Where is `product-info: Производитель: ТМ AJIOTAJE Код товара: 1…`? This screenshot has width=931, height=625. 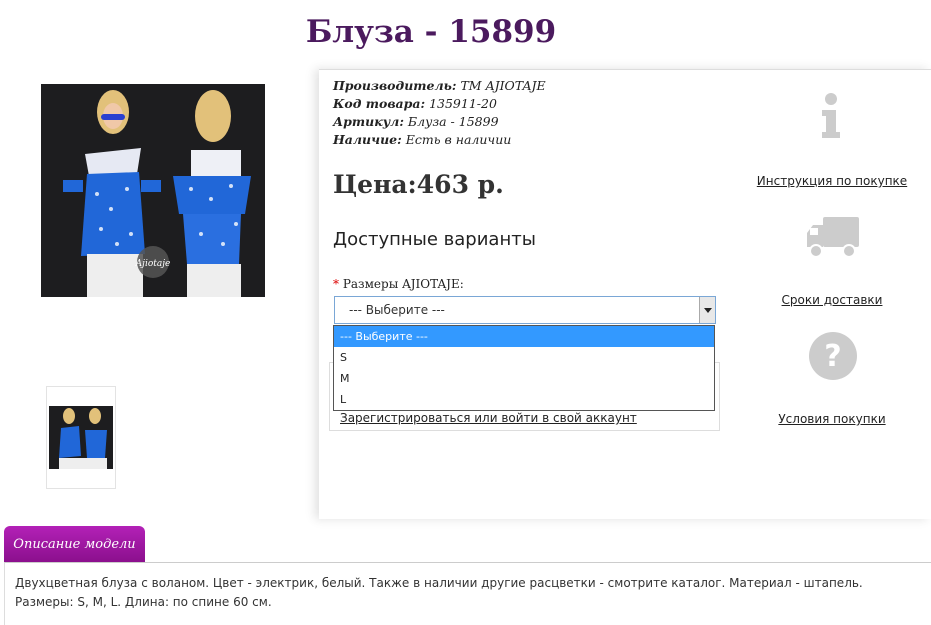 product-info: Производитель: ТМ AJIOTAJE Код товара: 1… is located at coordinates (439, 113).